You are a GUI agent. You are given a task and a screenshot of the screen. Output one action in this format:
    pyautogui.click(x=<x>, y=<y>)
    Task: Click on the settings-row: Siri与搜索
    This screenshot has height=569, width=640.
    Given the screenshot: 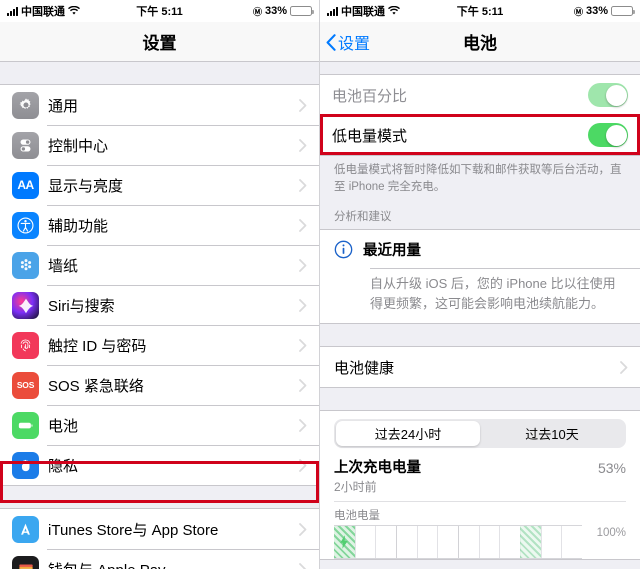 What is the action you would take?
    pyautogui.click(x=159, y=305)
    